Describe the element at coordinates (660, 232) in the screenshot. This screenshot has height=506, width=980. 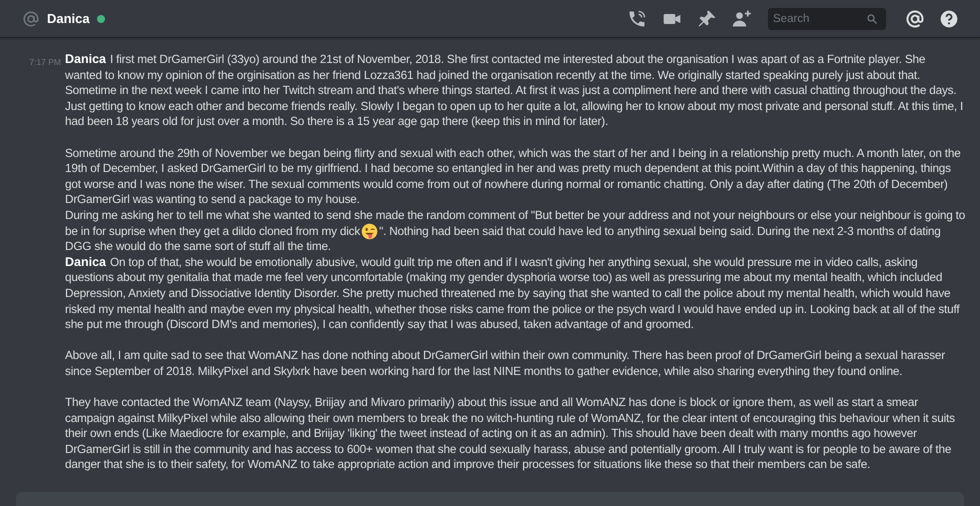
I see `message-text: ". Nothing had been said that could have led to anything sexual being said. During the next 2-3 months of dating` at that location.